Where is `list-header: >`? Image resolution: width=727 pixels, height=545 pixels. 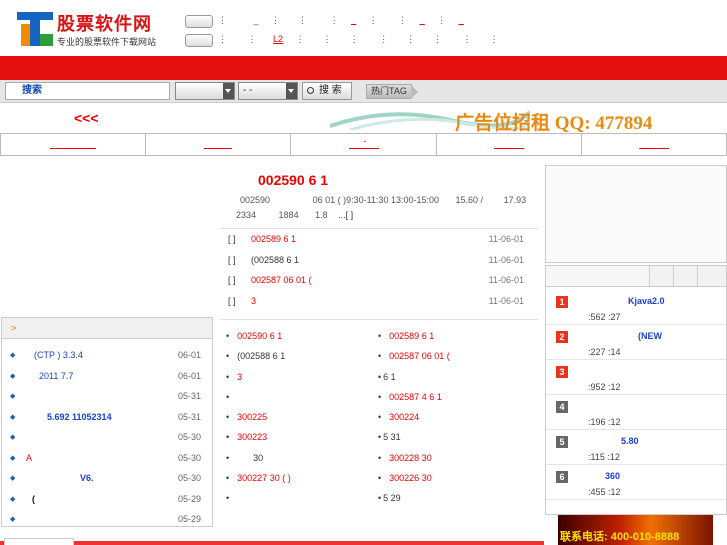 list-header: > is located at coordinates (107, 328).